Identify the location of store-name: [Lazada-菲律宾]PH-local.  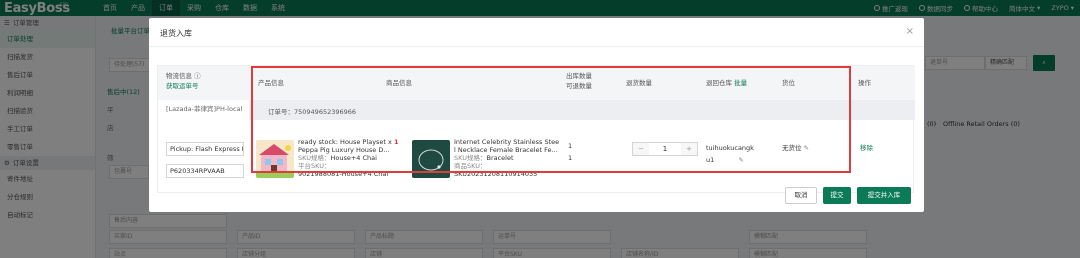
(204, 109).